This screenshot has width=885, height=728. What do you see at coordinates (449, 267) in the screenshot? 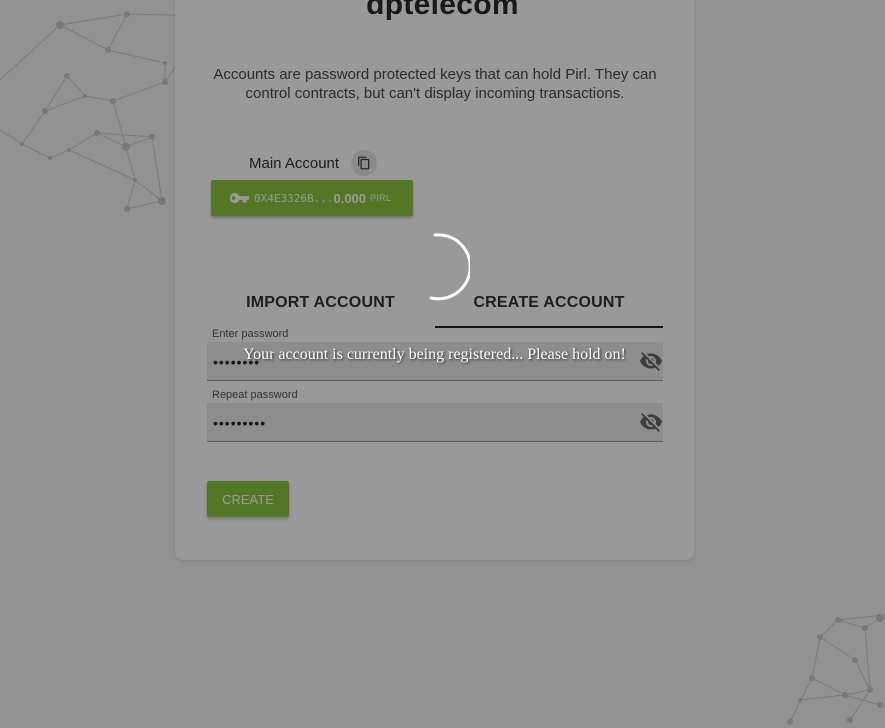
I see `loading-spinner-icon` at bounding box center [449, 267].